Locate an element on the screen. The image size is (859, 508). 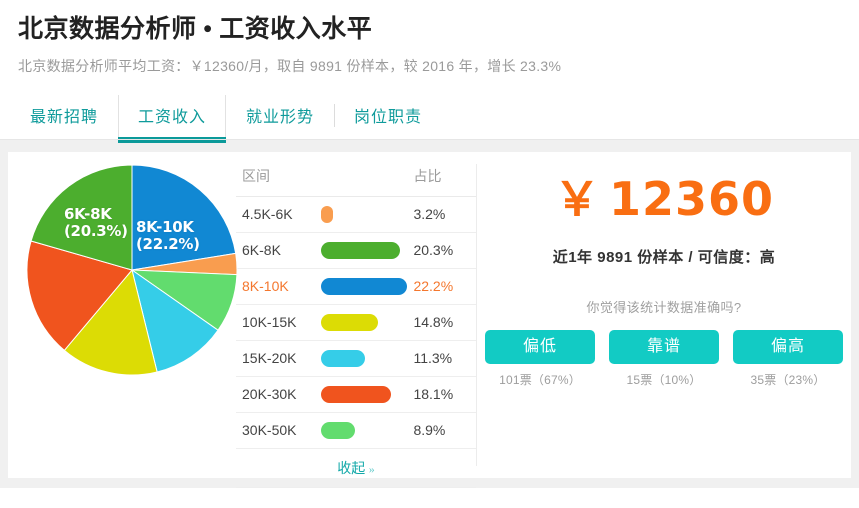
average-salary: ￥ 12360 is located at coordinates (664, 199).